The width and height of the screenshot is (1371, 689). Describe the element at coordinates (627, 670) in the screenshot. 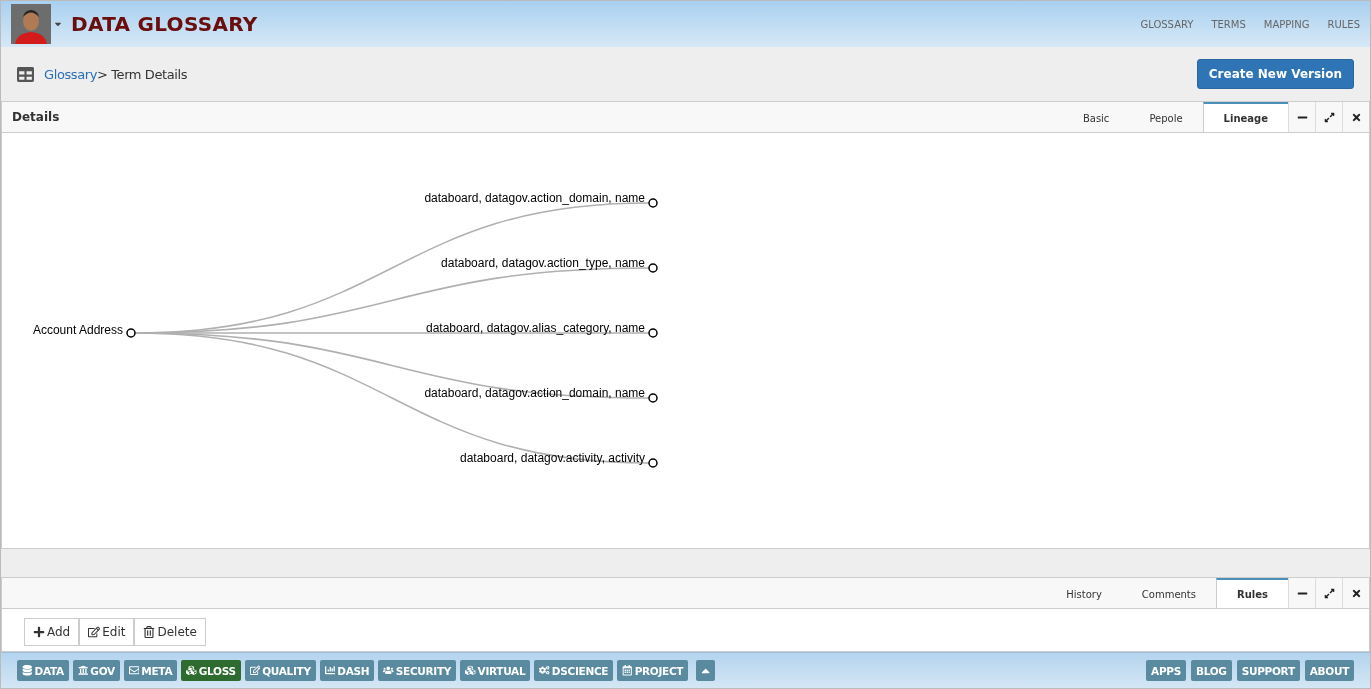

I see `calendar-icon` at that location.